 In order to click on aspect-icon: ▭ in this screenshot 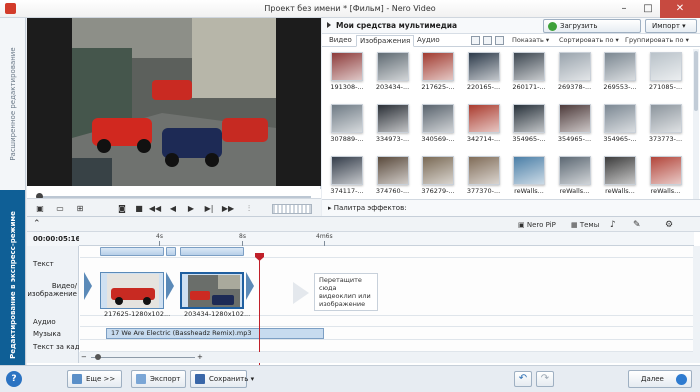, I will do `click(60, 208)`.